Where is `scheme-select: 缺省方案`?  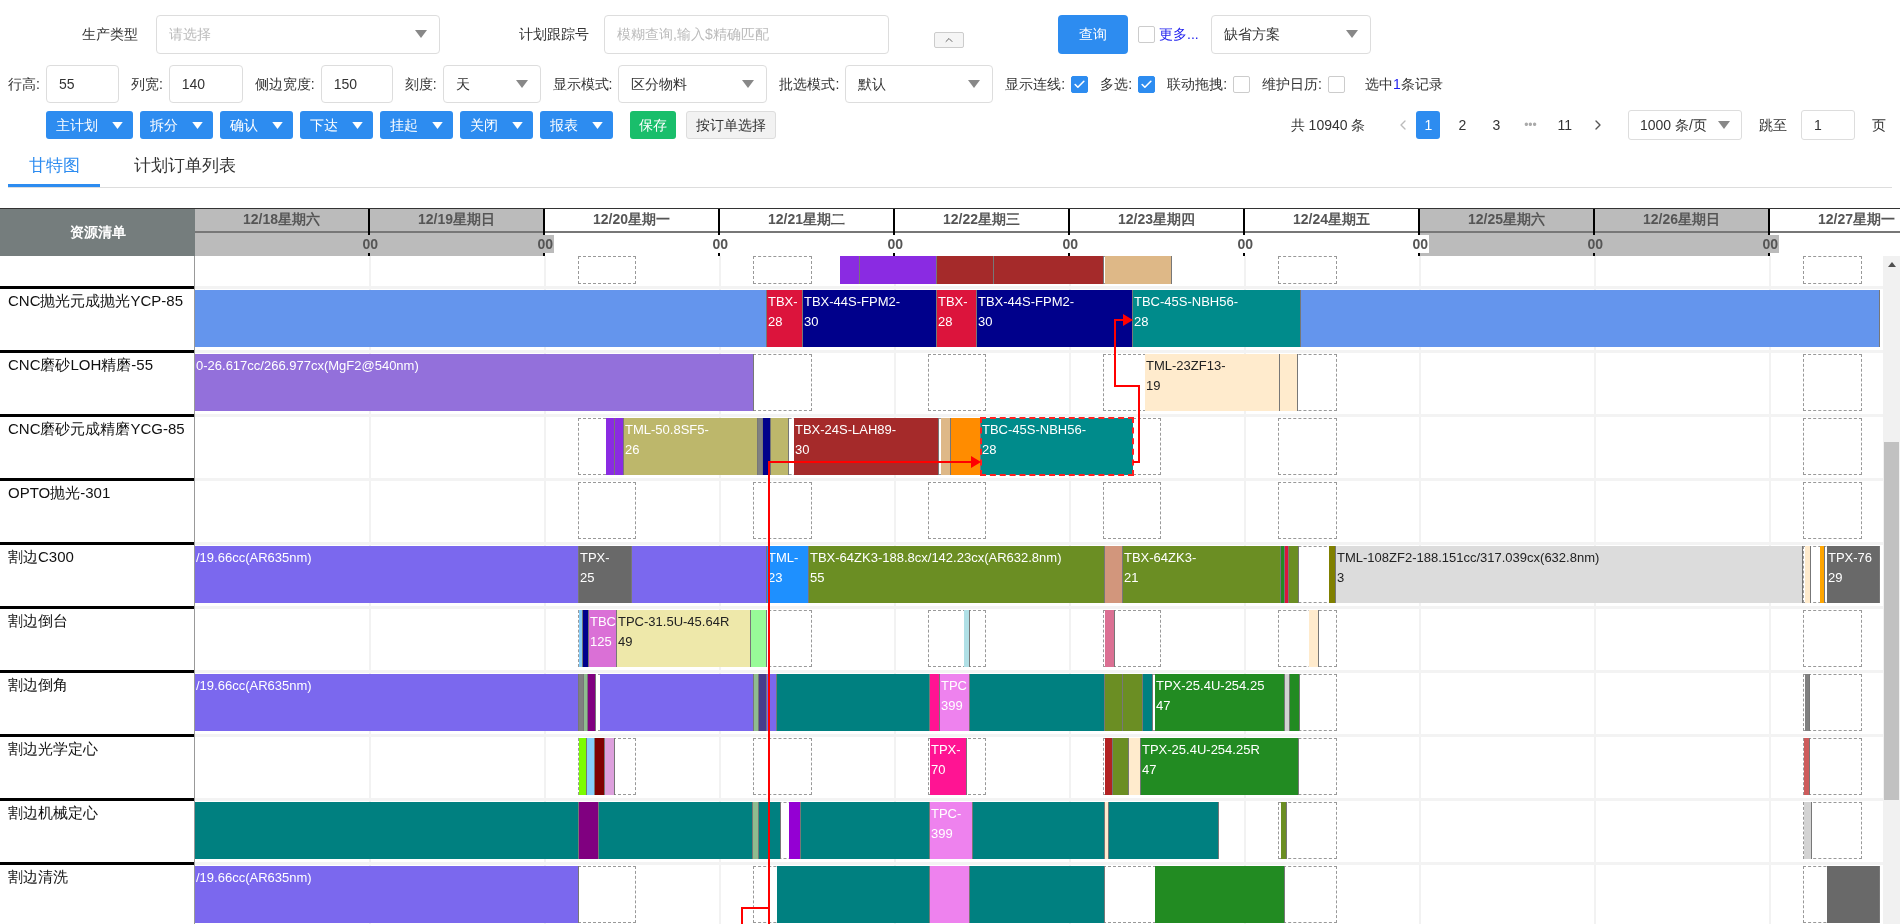
scheme-select: 缺省方案 is located at coordinates (1290, 34).